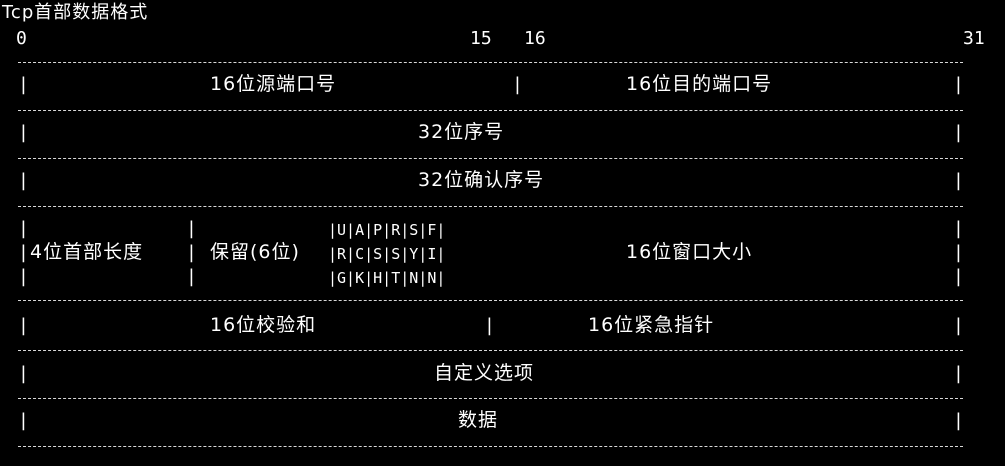  Describe the element at coordinates (535, 38) in the screenshot. I see `bit-position-16: 16` at that location.